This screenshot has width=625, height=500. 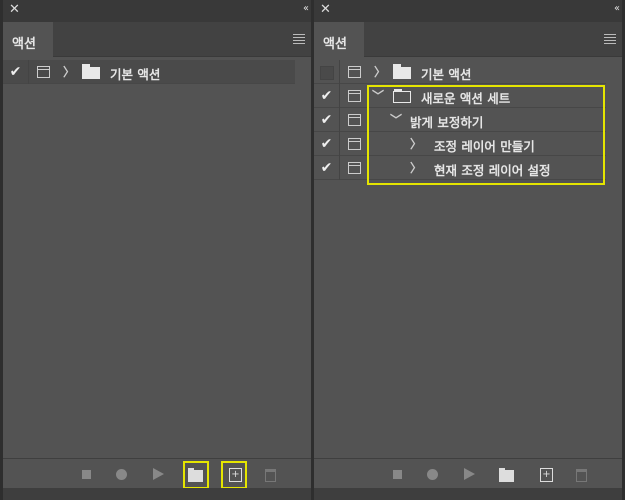 I want to click on new-action-icon: +, so click(x=546, y=475).